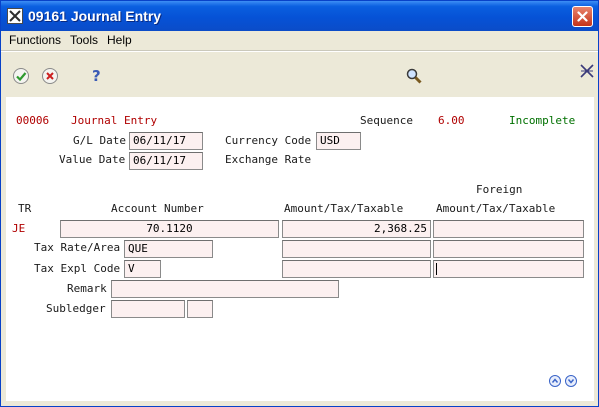  What do you see at coordinates (356, 249) in the screenshot?
I see `tax-amount-field` at bounding box center [356, 249].